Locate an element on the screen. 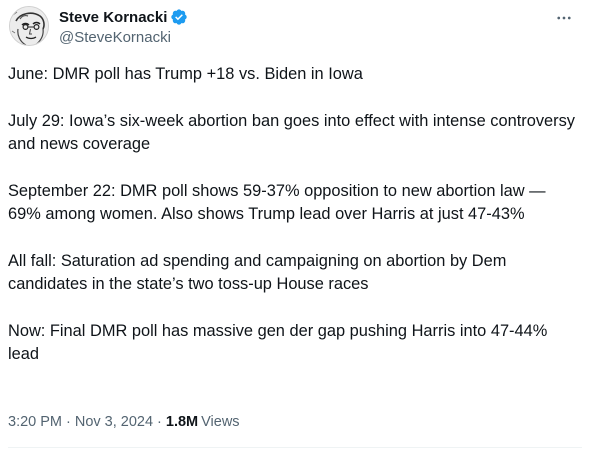 This screenshot has height=453, width=590. display-name: Steve Kornacki is located at coordinates (113, 17).